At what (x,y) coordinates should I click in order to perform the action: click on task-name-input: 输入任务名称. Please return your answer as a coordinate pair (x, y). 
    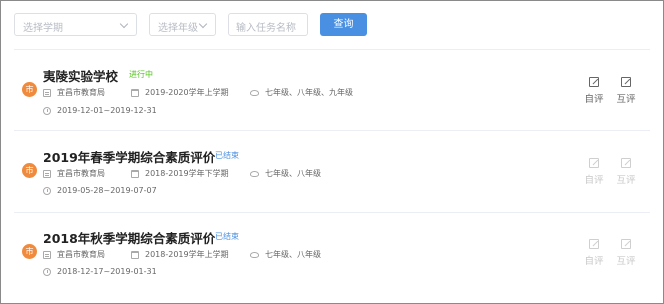
    Looking at the image, I should click on (268, 24).